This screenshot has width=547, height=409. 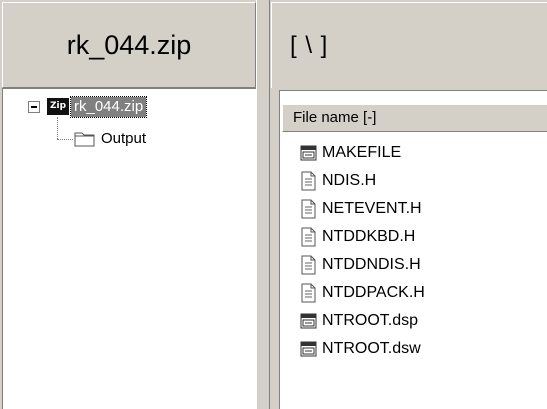 I want to click on archive-title: rk_044.zip, so click(x=129, y=45).